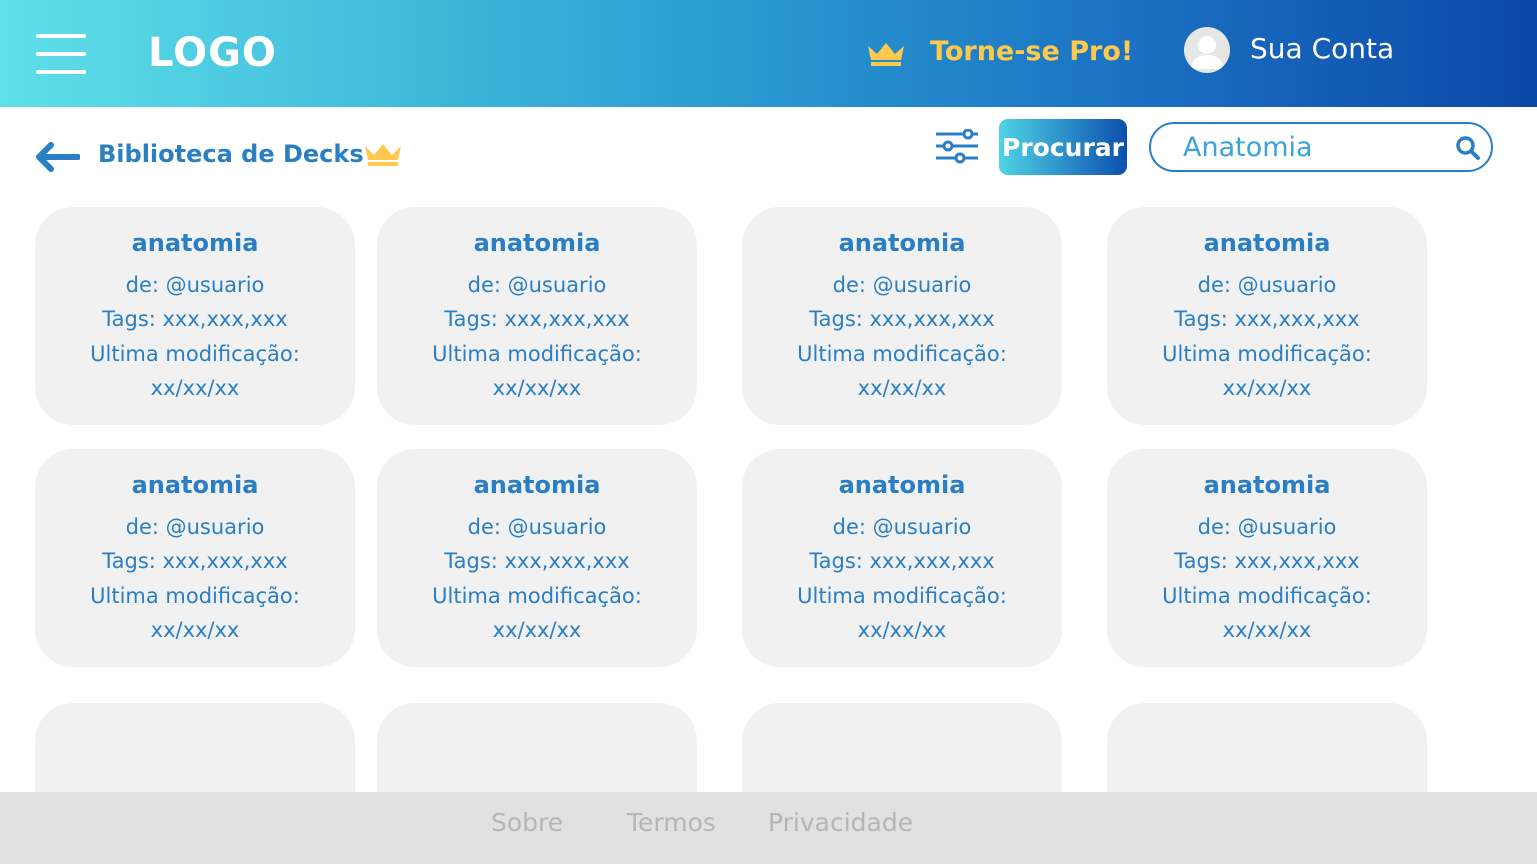  I want to click on upgrade-pro-link: Torne-se Pro!, so click(1031, 51).